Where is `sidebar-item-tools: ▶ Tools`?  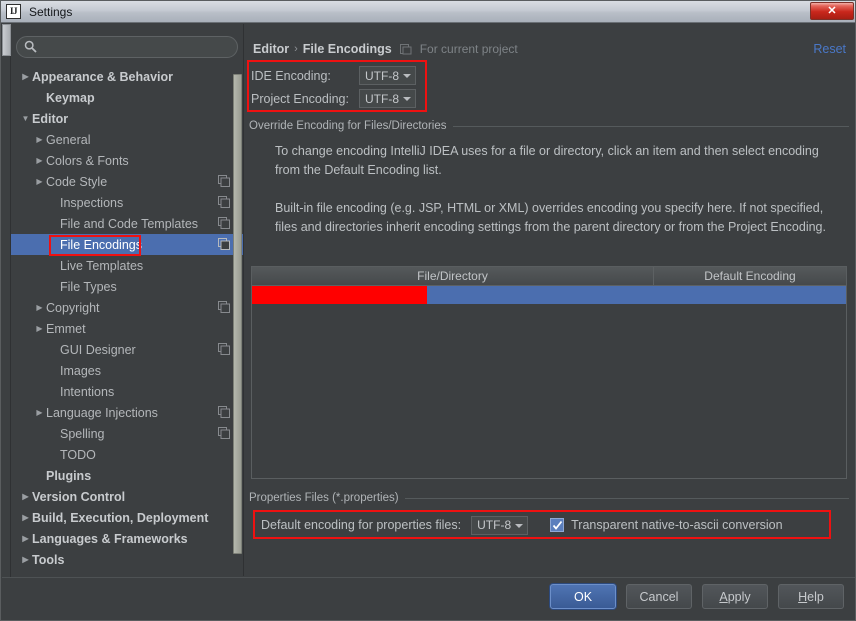
sidebar-item-tools: ▶ Tools is located at coordinates (127, 559).